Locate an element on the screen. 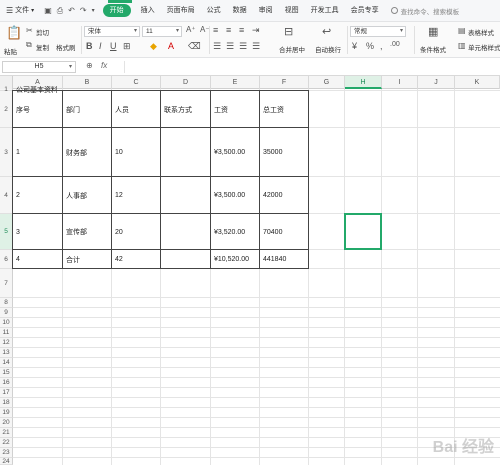 The height and width of the screenshot is (465, 500). conditional-format-button: 条件格式 is located at coordinates (433, 49).